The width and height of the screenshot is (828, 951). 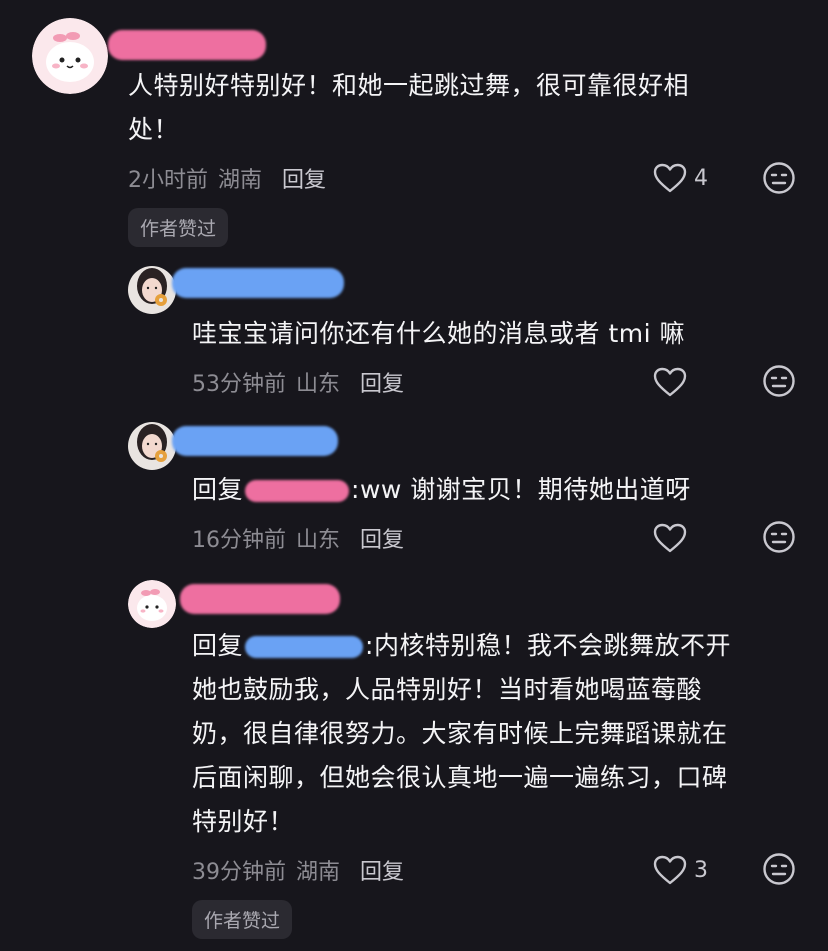 What do you see at coordinates (243, 821) in the screenshot?
I see `comment-text-line: 特别好！` at bounding box center [243, 821].